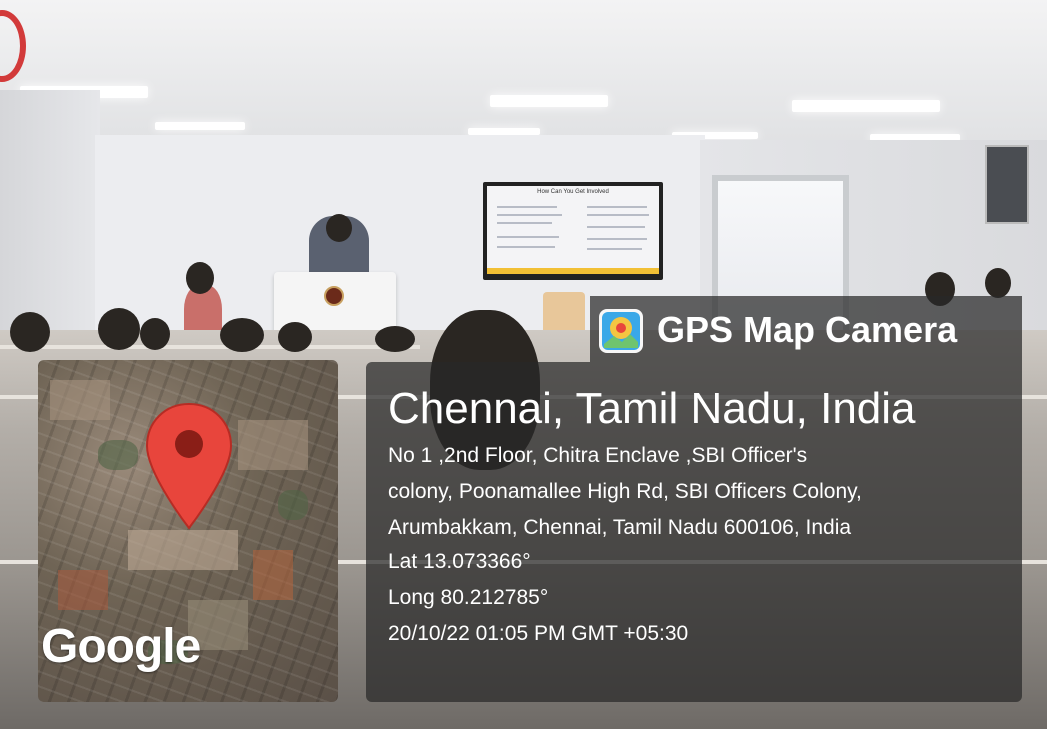  What do you see at coordinates (200, 278) in the screenshot?
I see `woman-head` at bounding box center [200, 278].